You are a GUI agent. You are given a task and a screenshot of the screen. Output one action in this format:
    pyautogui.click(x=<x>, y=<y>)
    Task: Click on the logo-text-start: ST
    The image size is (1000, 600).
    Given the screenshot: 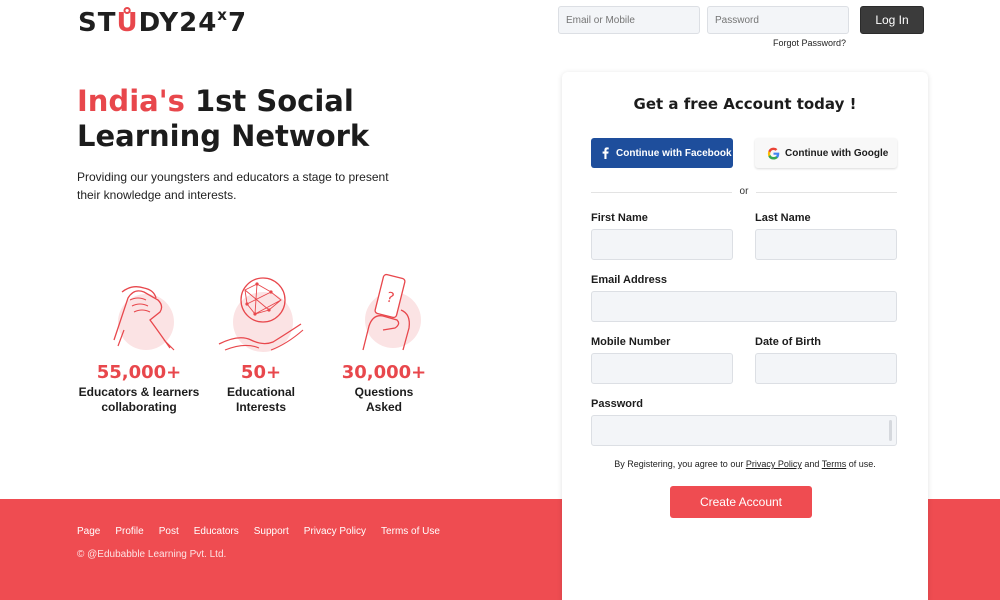 What is the action you would take?
    pyautogui.click(x=97, y=23)
    